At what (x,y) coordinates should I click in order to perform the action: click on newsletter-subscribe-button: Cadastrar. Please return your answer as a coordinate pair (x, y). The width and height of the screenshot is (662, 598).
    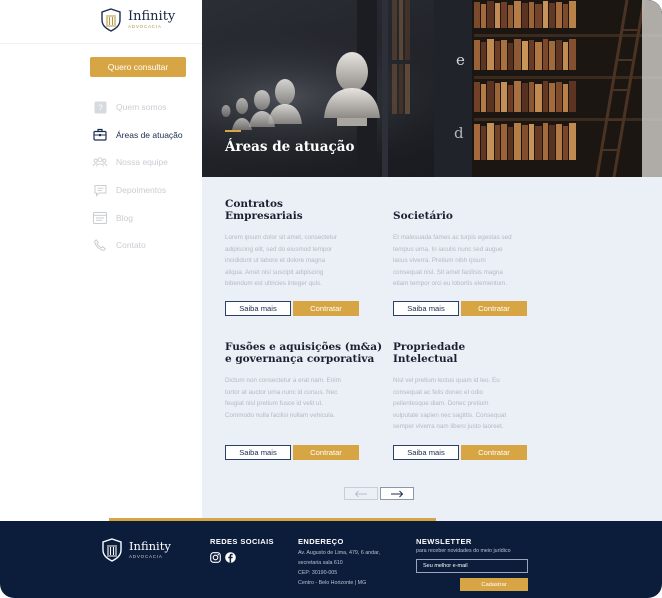
    Looking at the image, I should click on (494, 584).